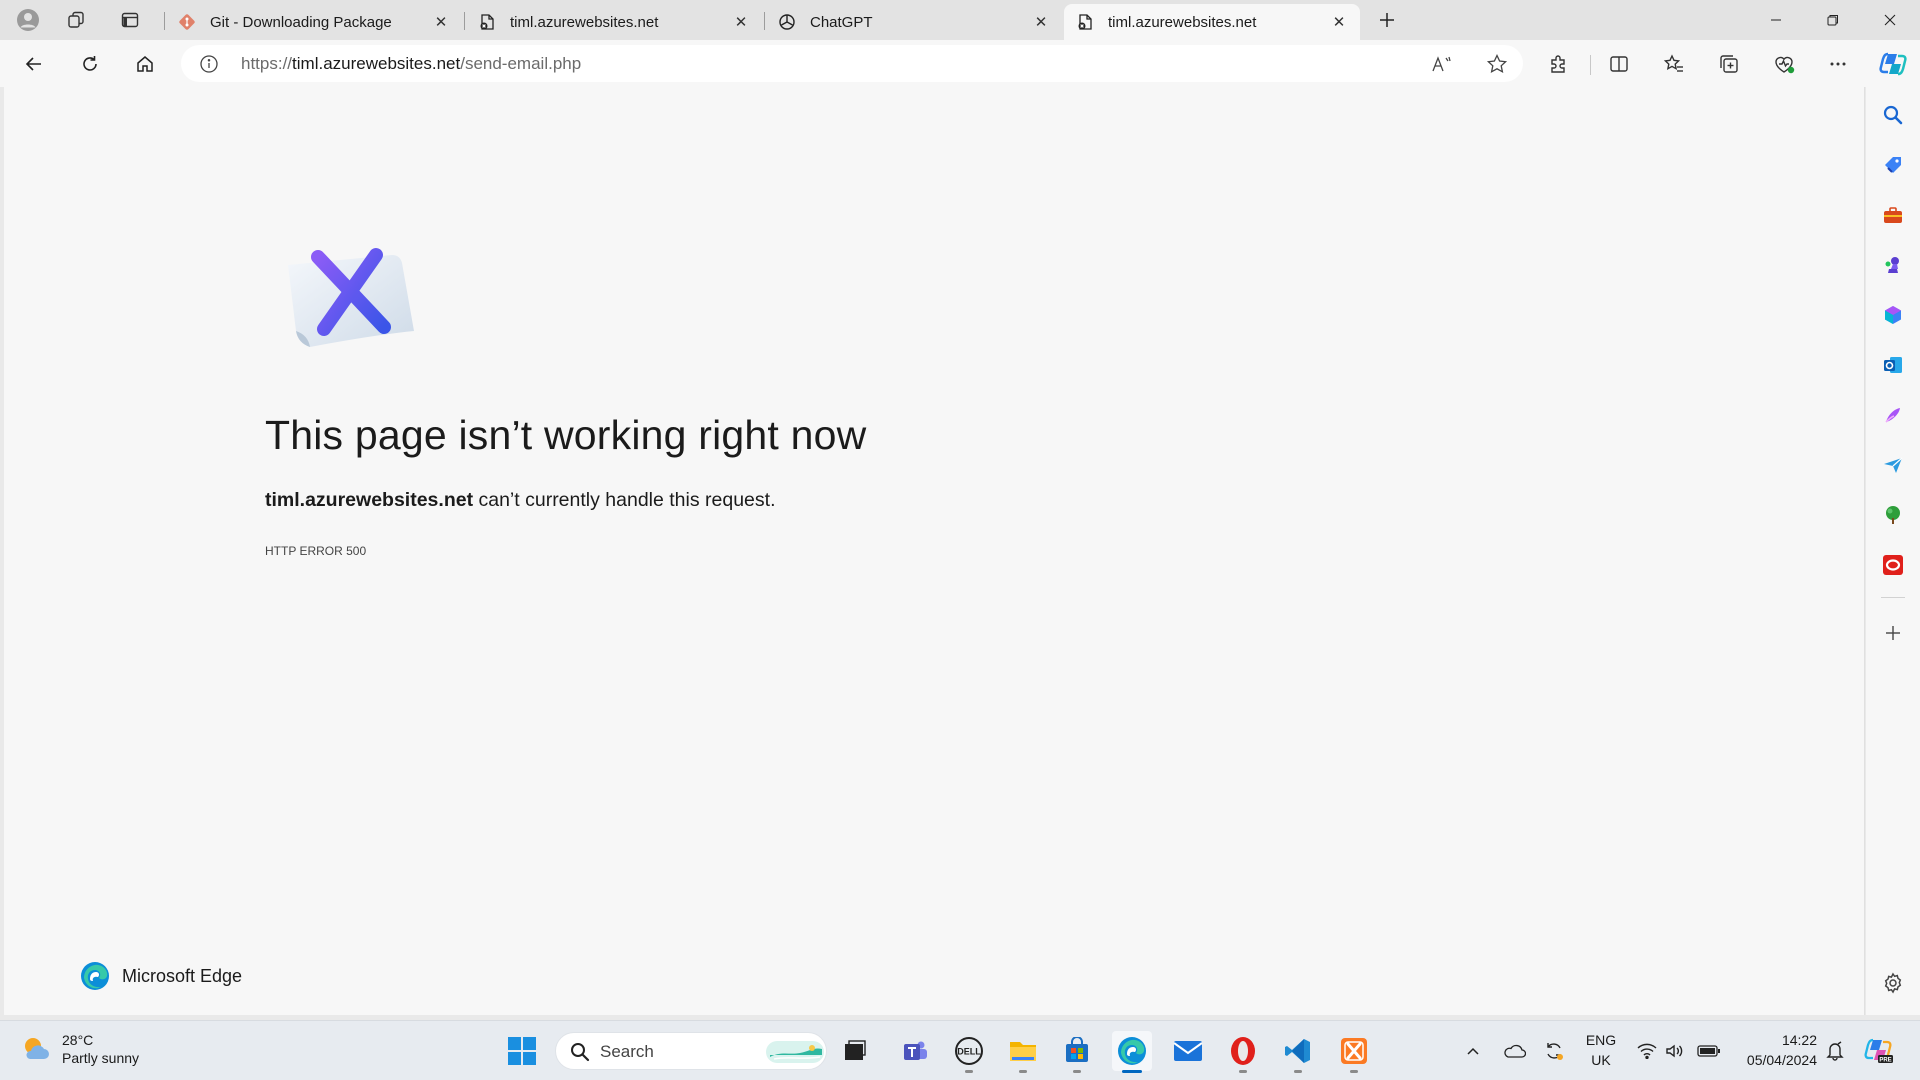 This screenshot has height=1080, width=1920. I want to click on tab-timl-1: timl.azurewebsites.net ✕, so click(614, 22).